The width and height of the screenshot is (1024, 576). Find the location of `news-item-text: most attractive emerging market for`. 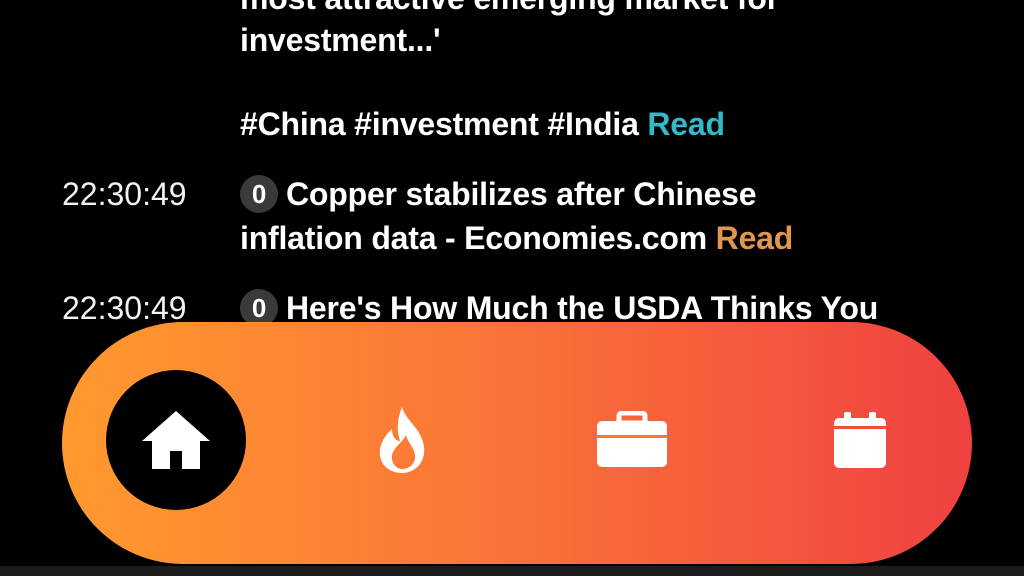

news-item-text: most attractive emerging market for is located at coordinates (509, 9).